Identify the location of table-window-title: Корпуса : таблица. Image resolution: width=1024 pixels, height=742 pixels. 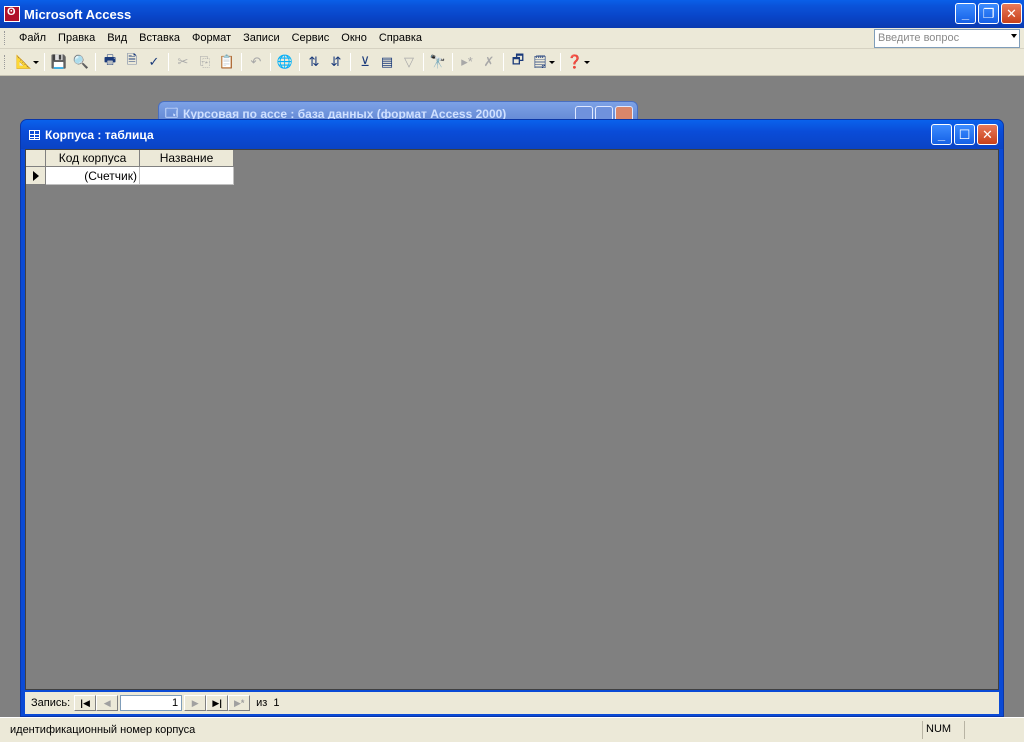
(99, 134).